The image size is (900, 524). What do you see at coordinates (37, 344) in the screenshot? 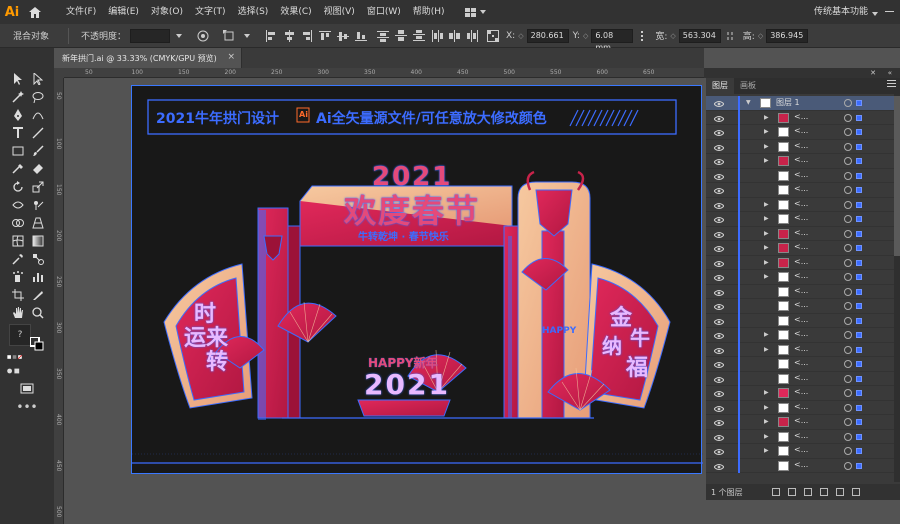
I see `fill-stroke-icon` at bounding box center [37, 344].